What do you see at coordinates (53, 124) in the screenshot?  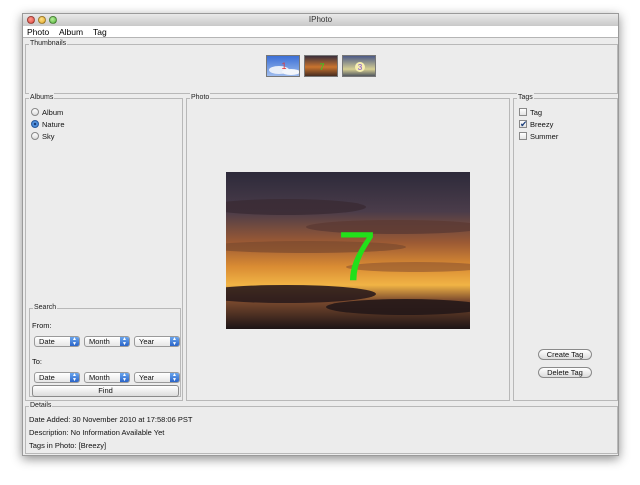 I see `album-option-label: Nature` at bounding box center [53, 124].